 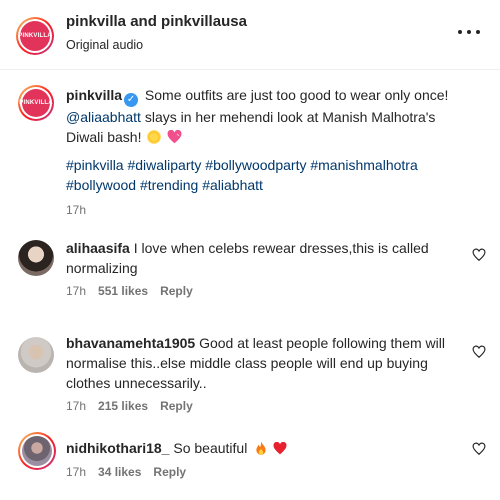 What do you see at coordinates (104, 45) in the screenshot?
I see `audio-link: Original audio` at bounding box center [104, 45].